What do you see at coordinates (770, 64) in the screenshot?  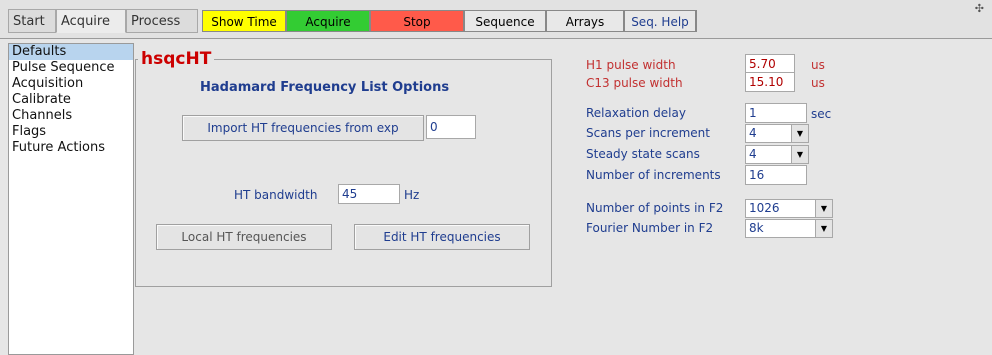 I see `h1-pulse-width-field: 5.70` at bounding box center [770, 64].